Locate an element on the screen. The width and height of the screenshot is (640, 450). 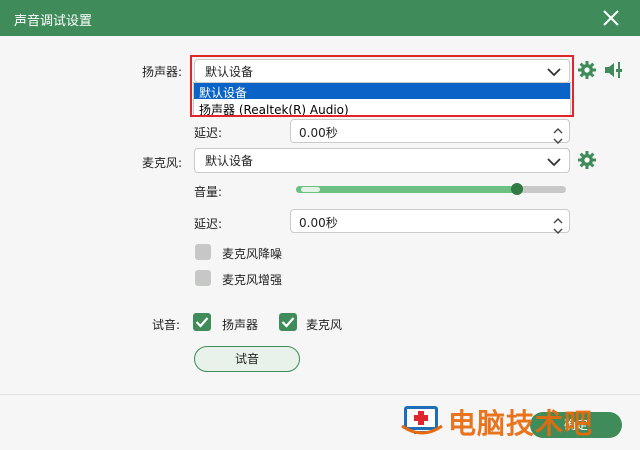
window-title: 声音调试设置 is located at coordinates (53, 21).